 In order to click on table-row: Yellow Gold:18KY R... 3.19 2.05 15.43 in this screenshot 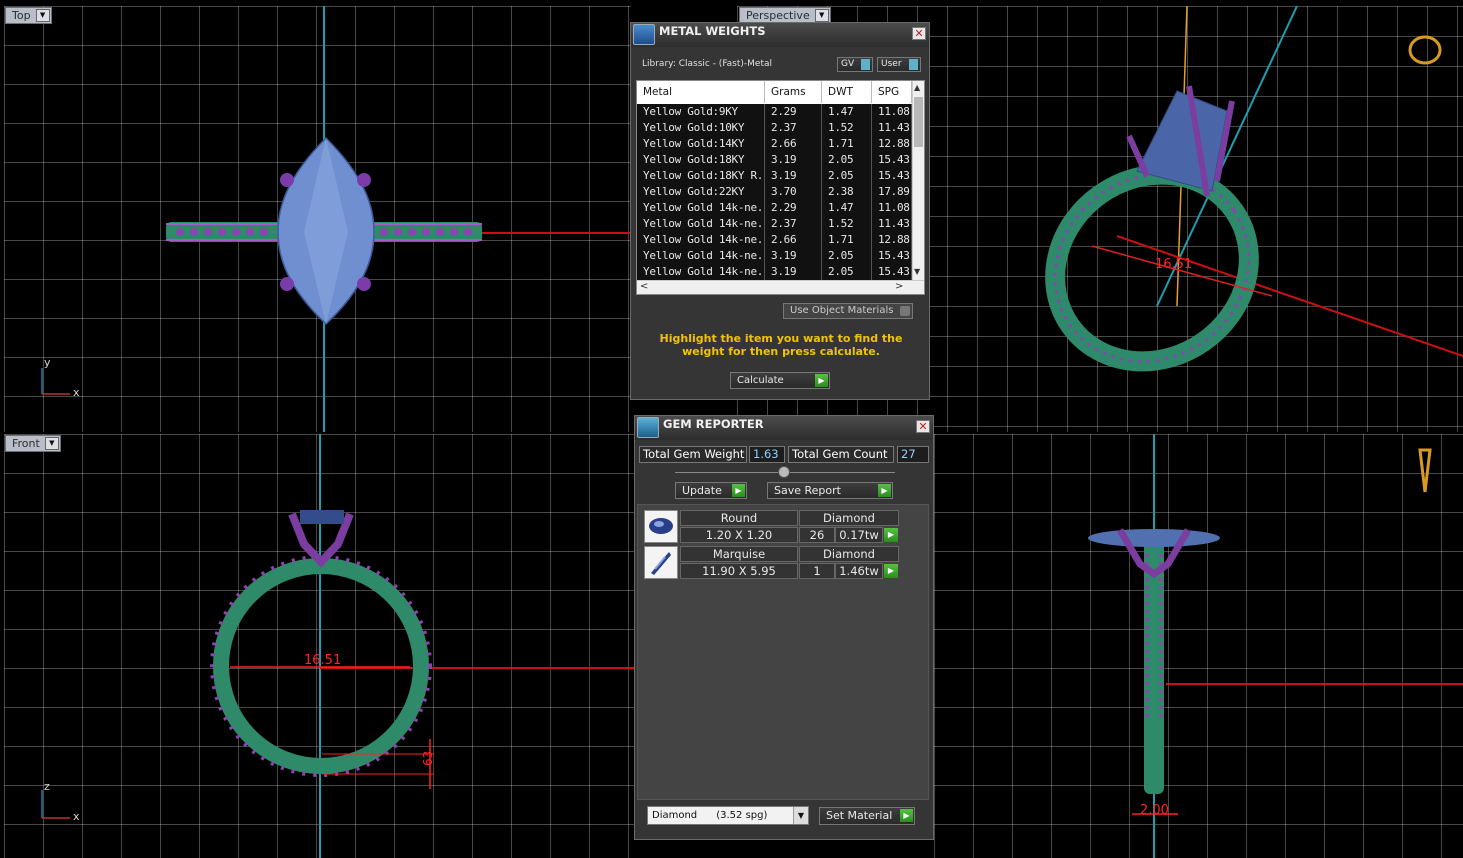, I will do `click(774, 176)`.